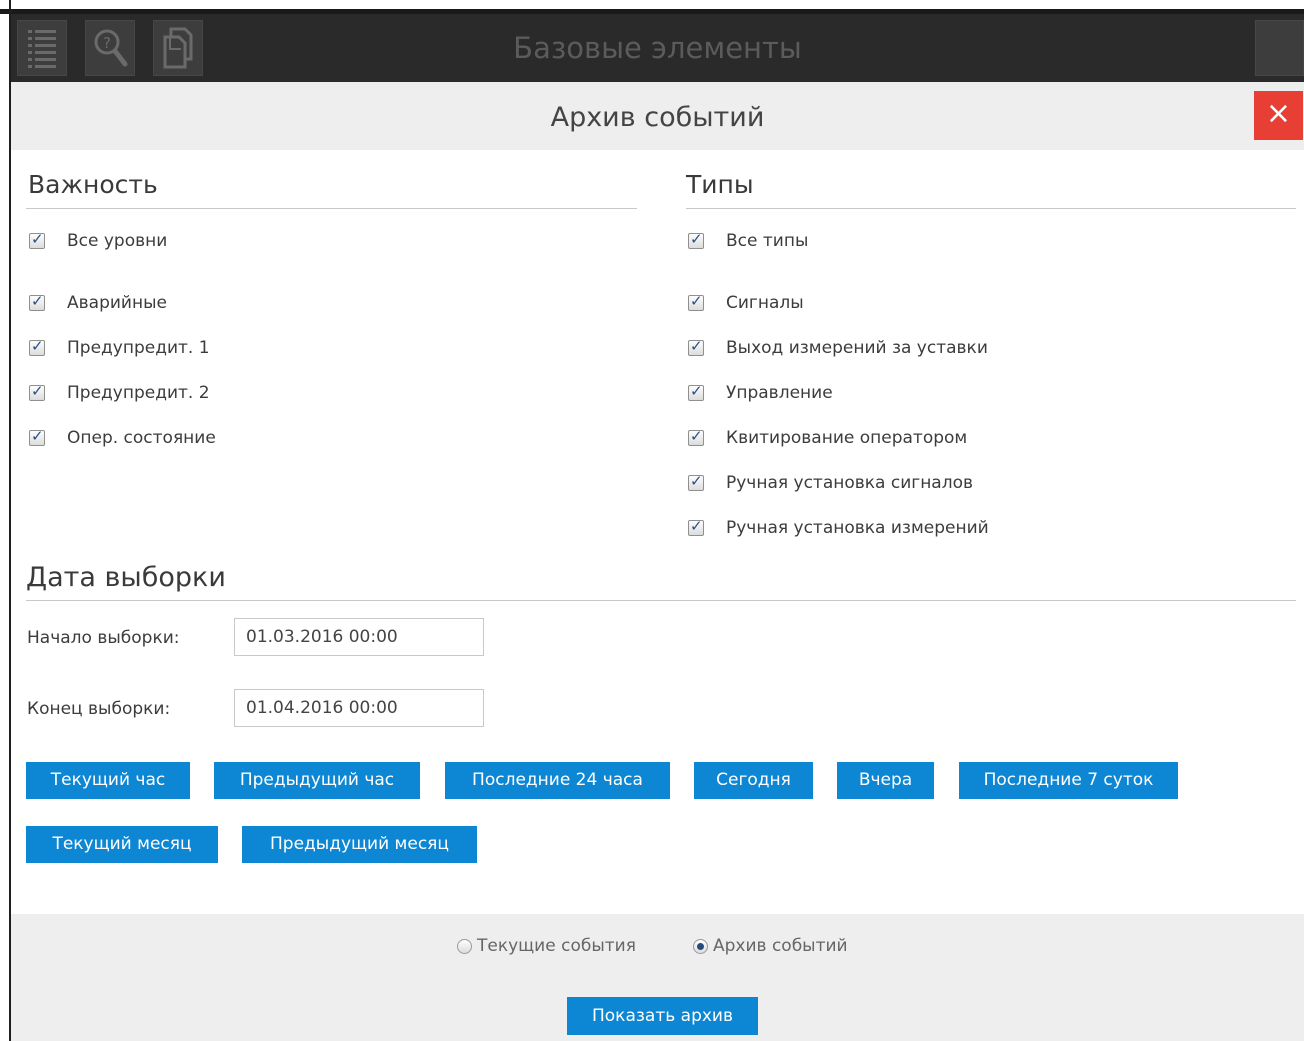 Image resolution: width=1304 pixels, height=1041 pixels. Describe the element at coordinates (765, 303) in the screenshot. I see `checkbox-label: Сигналы` at that location.